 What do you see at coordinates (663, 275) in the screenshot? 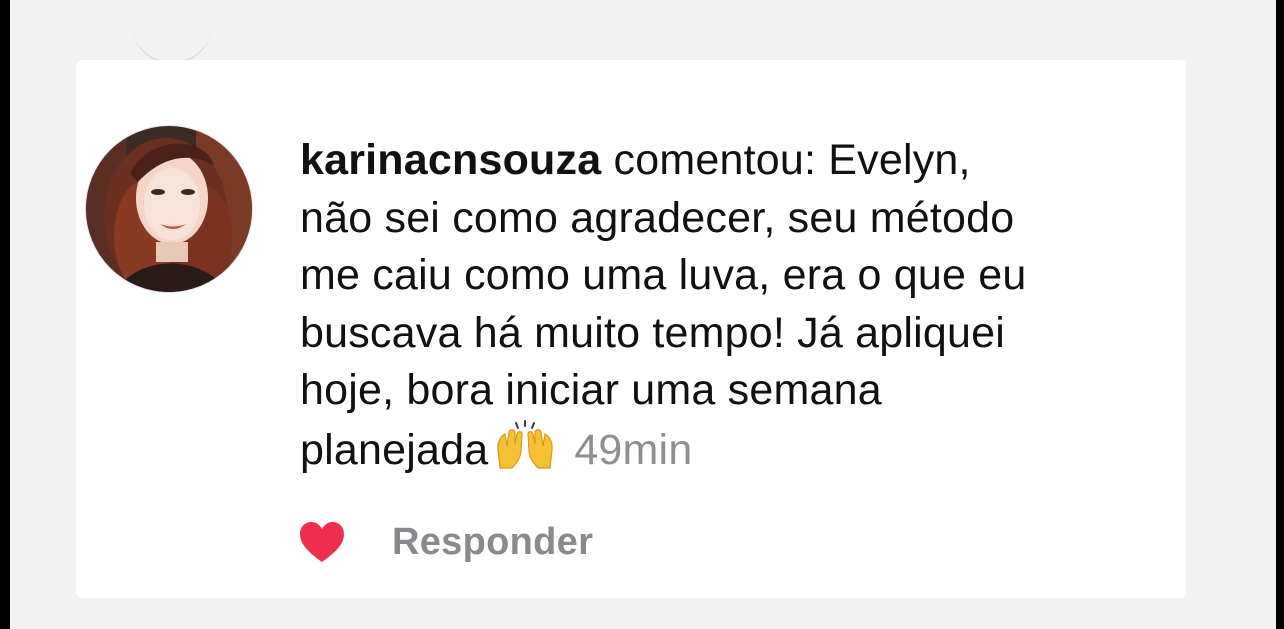
I see `comment-line3: me caiu como uma luva, era o que eu` at bounding box center [663, 275].